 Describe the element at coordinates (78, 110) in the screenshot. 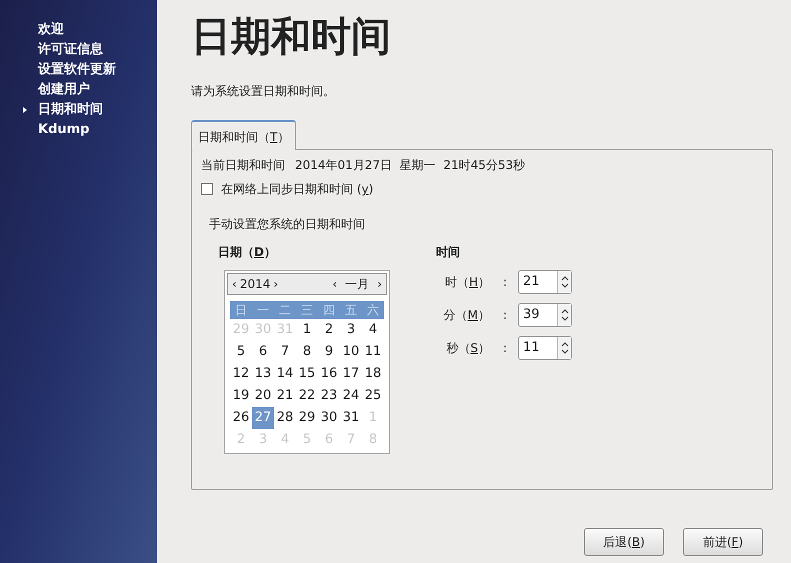

I see `sidebar-item: 日期和时间` at that location.